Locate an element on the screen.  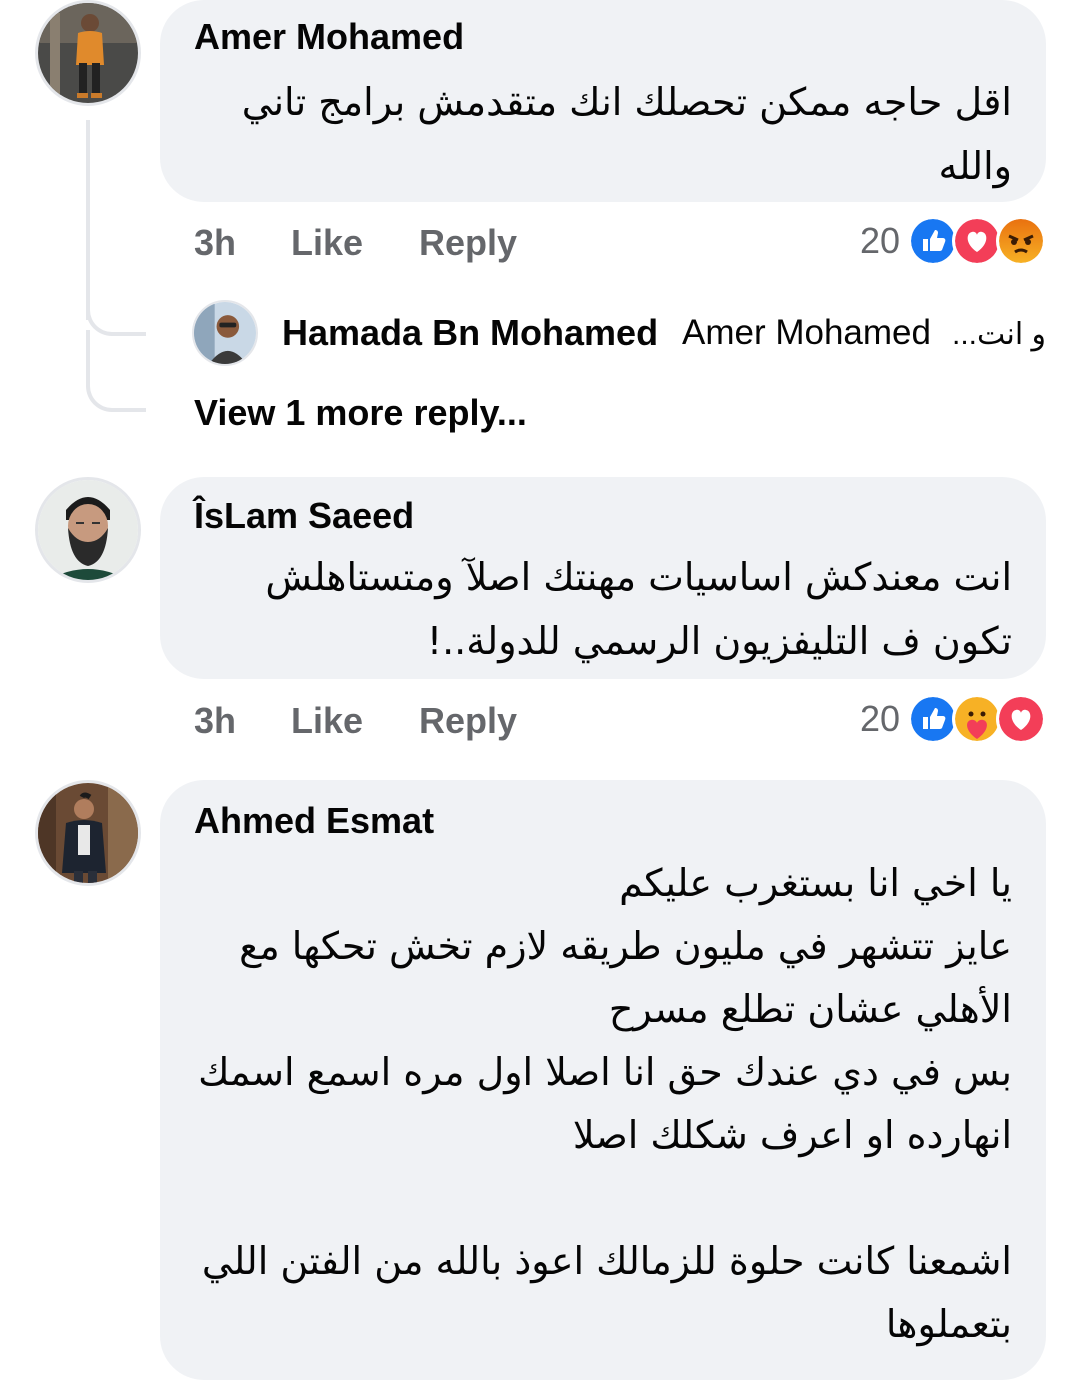
reply-mention: Amer Mohamed is located at coordinates (806, 333).